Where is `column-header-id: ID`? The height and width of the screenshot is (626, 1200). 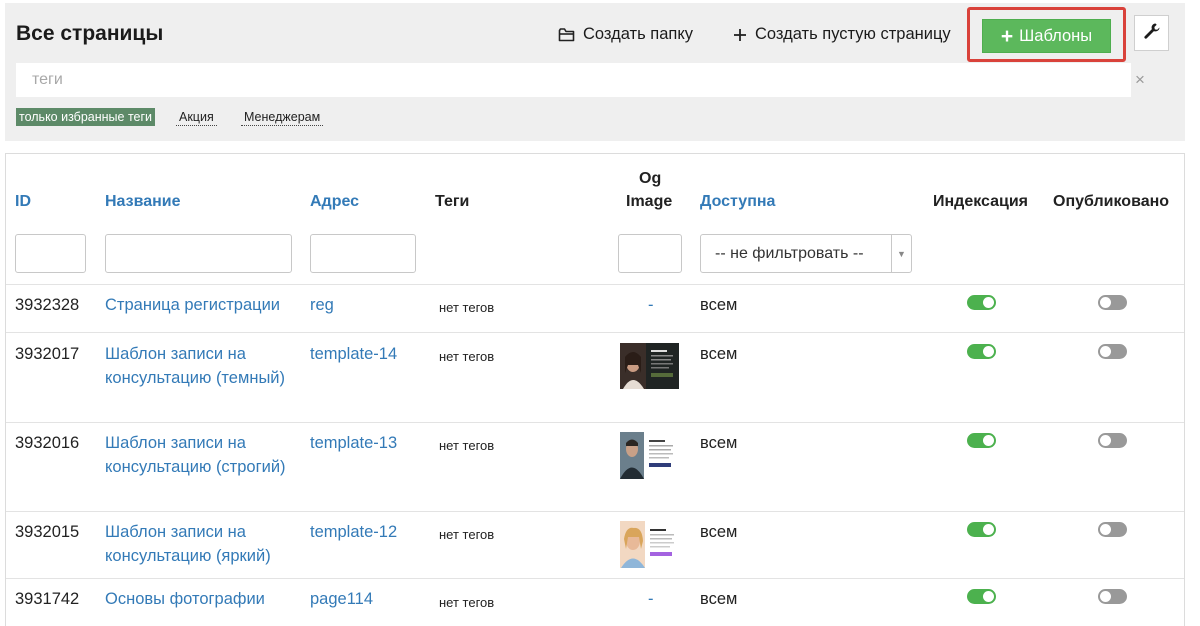 column-header-id: ID is located at coordinates (23, 202).